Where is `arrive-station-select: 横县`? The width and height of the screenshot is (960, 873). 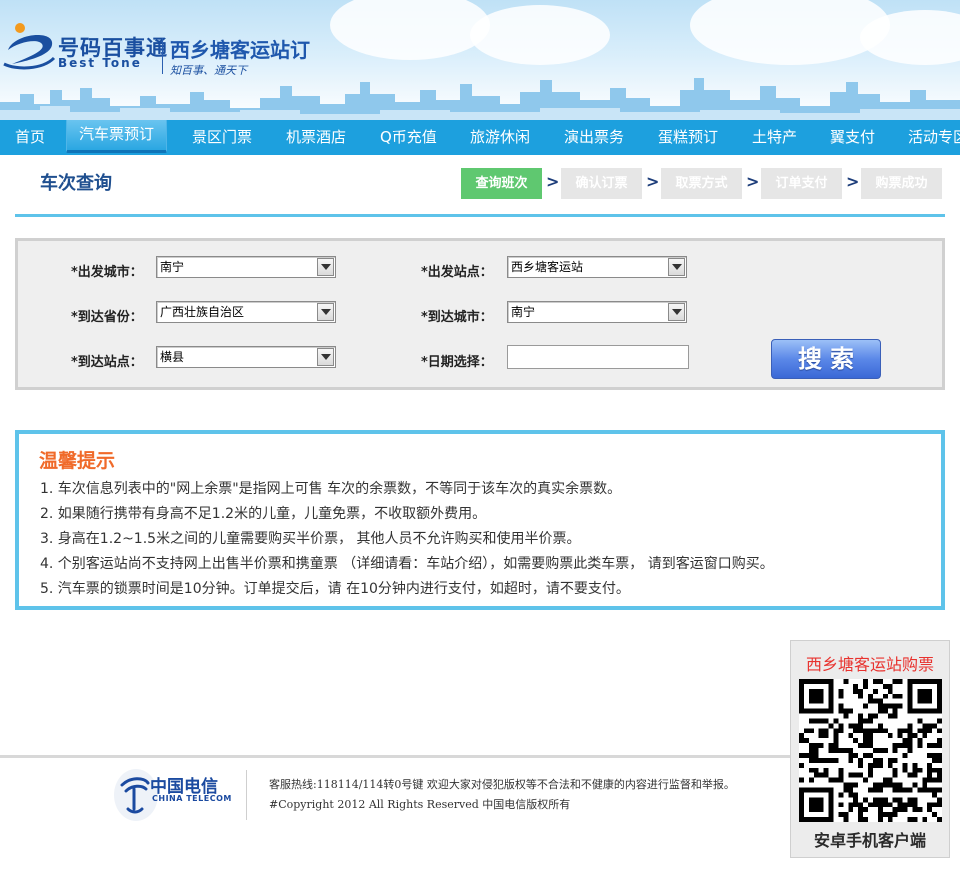
arrive-station-select: 横县 is located at coordinates (246, 357).